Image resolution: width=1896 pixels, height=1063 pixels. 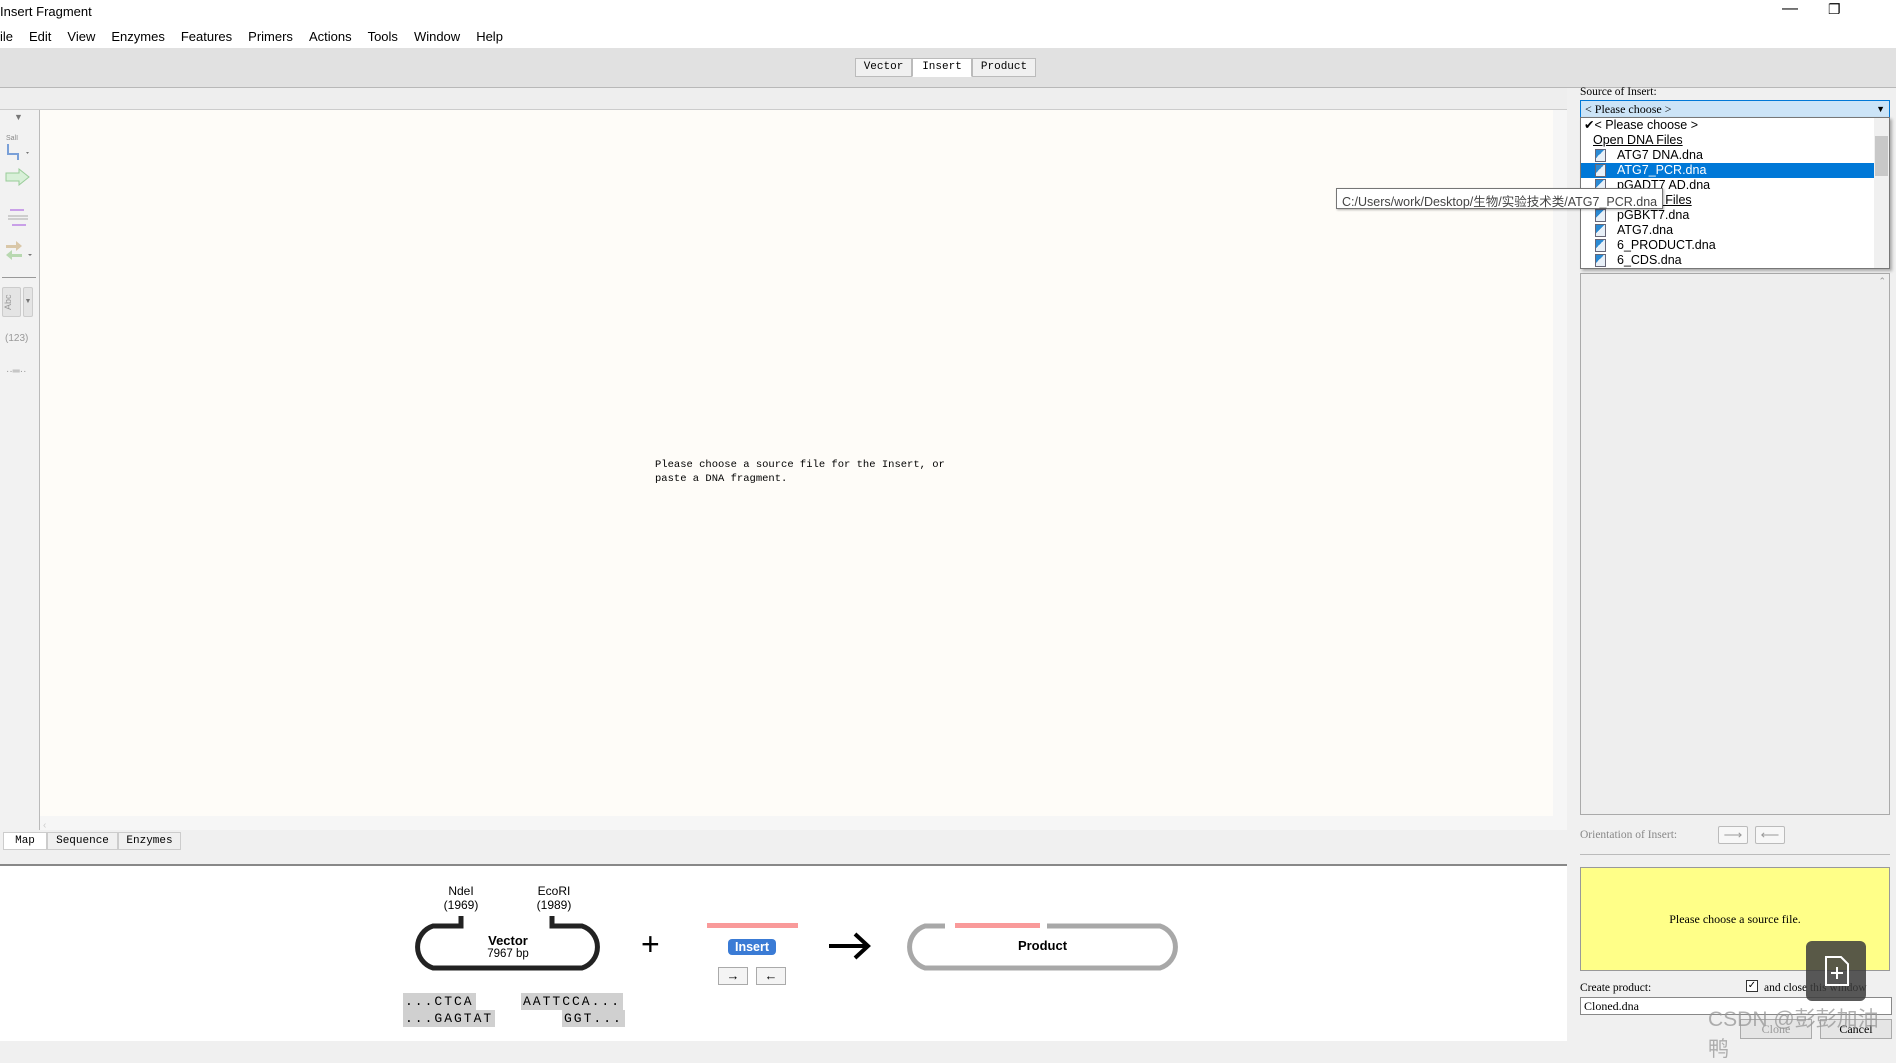 I want to click on insert-badge: Insert, so click(x=752, y=947).